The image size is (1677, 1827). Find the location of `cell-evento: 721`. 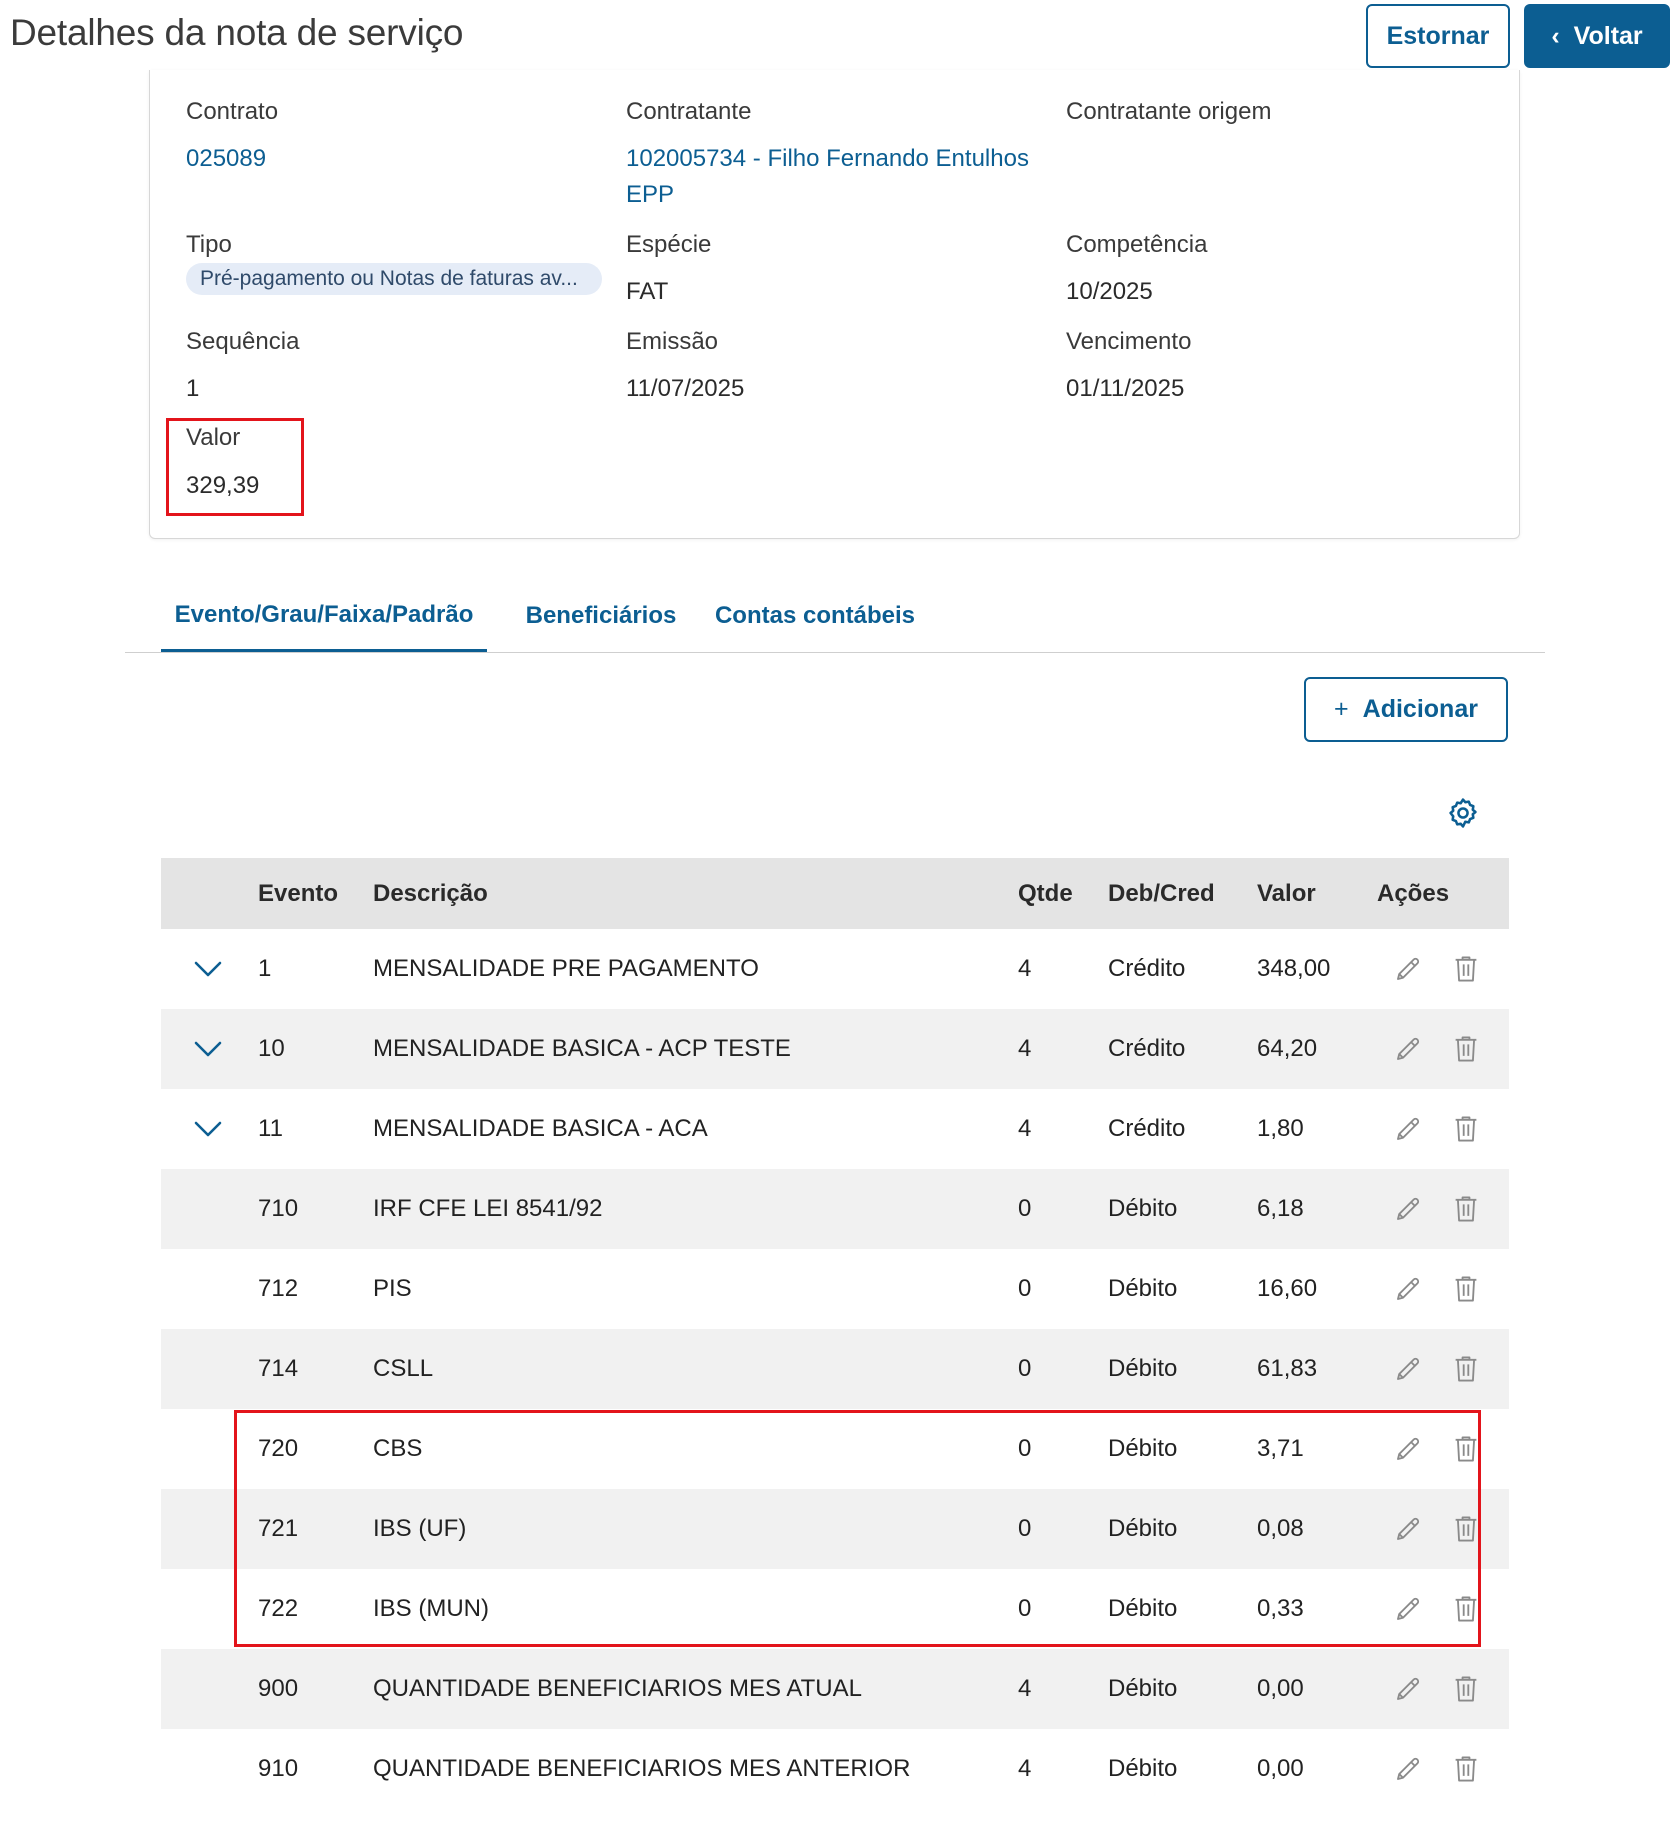

cell-evento: 721 is located at coordinates (278, 1528).